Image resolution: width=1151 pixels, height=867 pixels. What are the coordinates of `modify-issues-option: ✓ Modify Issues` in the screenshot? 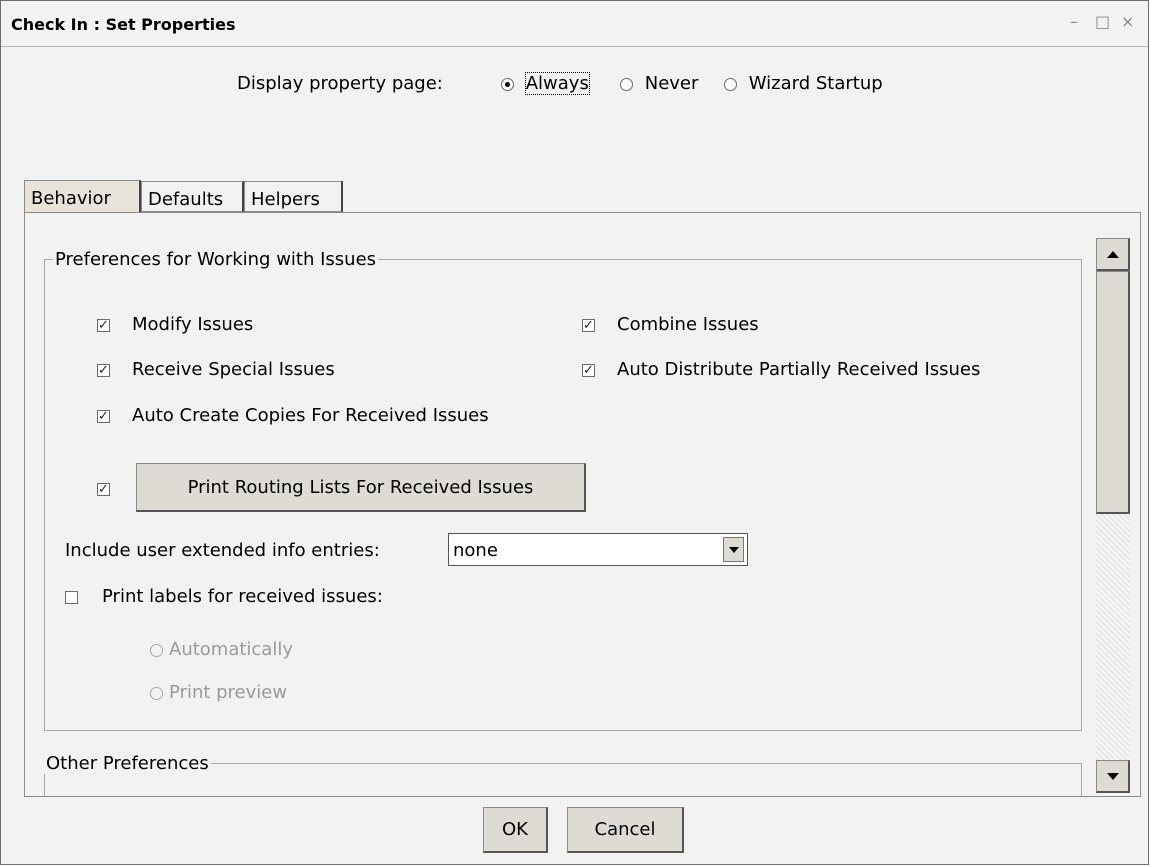 It's located at (175, 324).